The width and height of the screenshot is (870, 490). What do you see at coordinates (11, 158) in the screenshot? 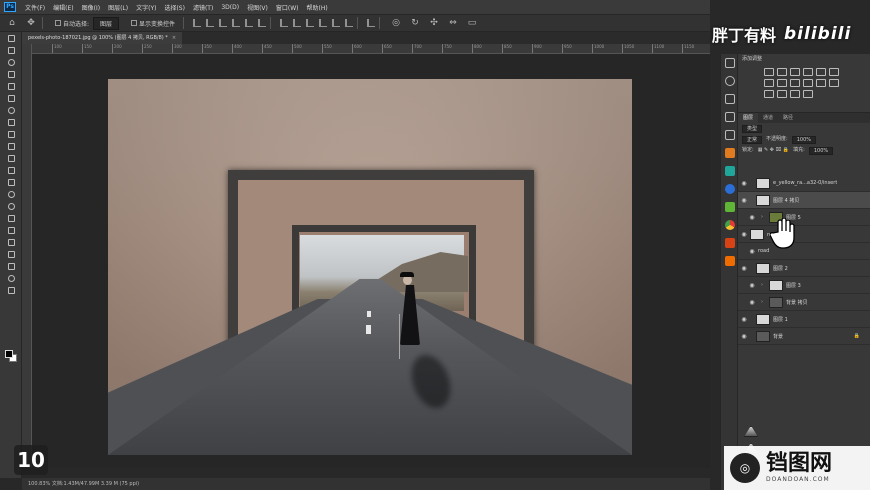
I see `history-brush-tool` at bounding box center [11, 158].